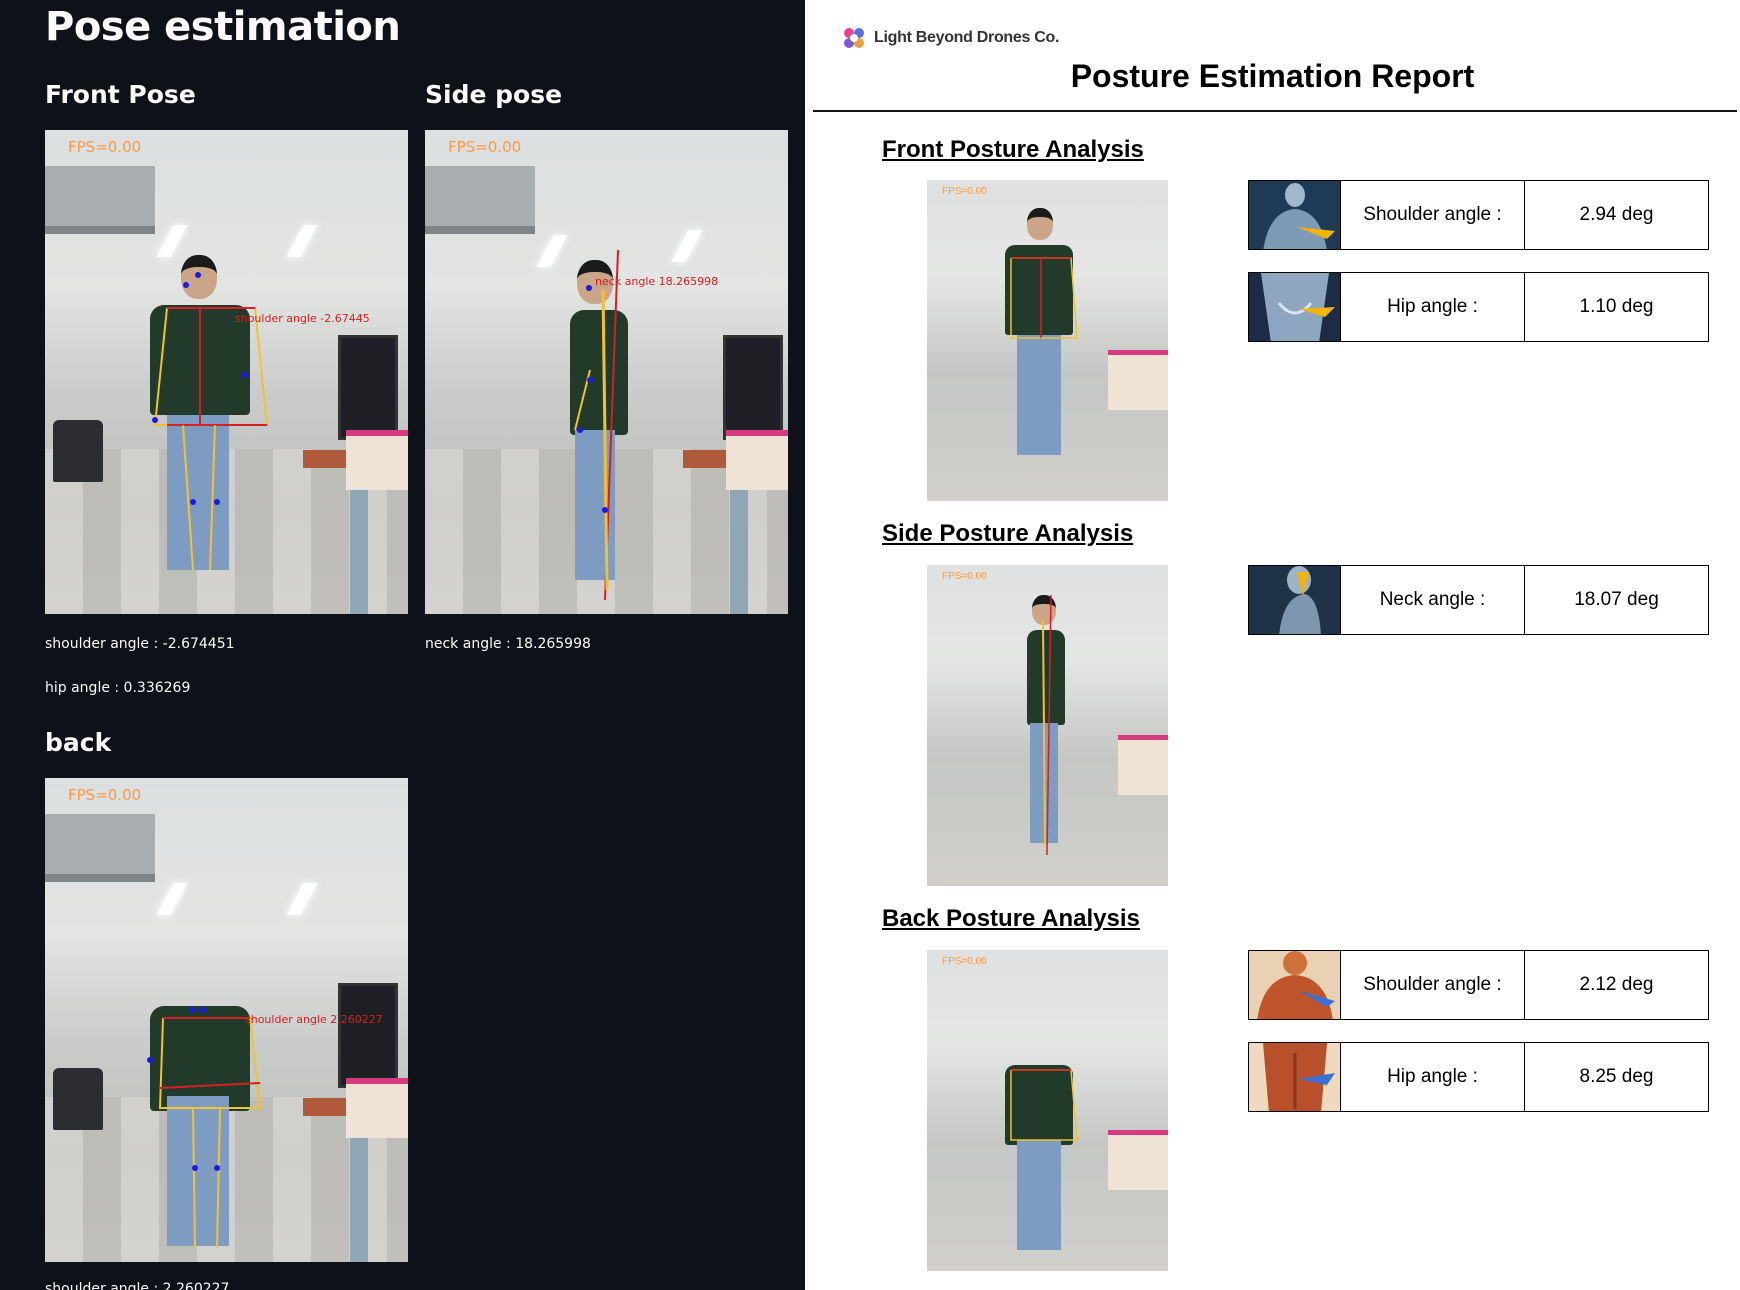 This screenshot has height=1290, width=1740. What do you see at coordinates (302, 318) in the screenshot?
I see `front-overlay-text: shoulder angle -2.67445` at bounding box center [302, 318].